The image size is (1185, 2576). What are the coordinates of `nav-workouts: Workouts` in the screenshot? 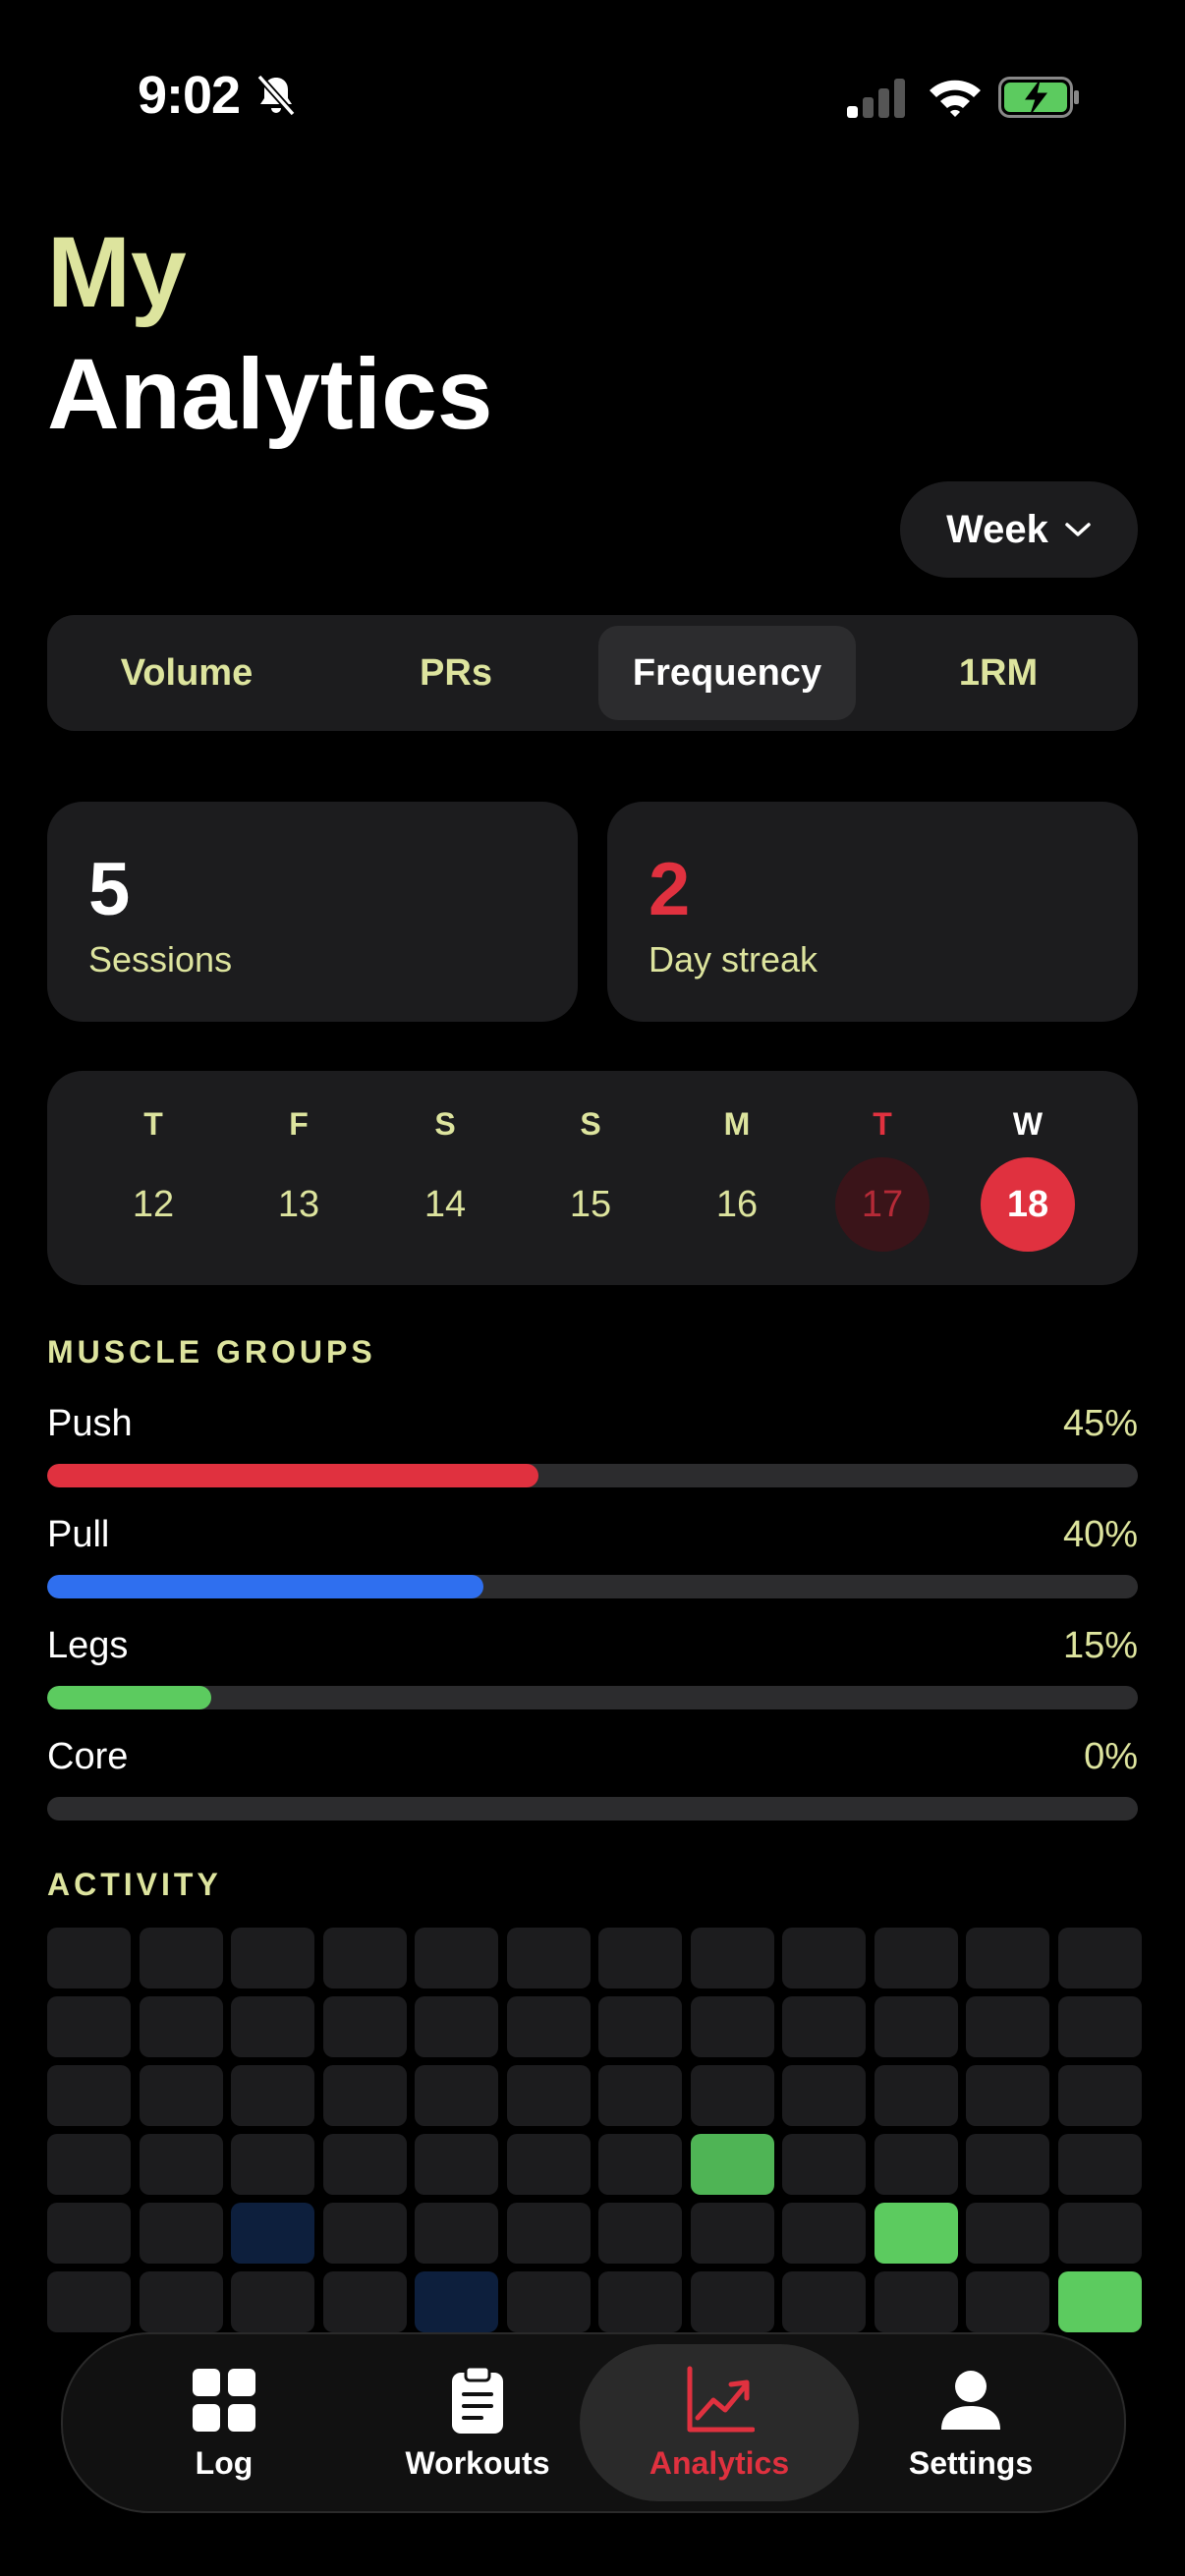 It's located at (478, 2422).